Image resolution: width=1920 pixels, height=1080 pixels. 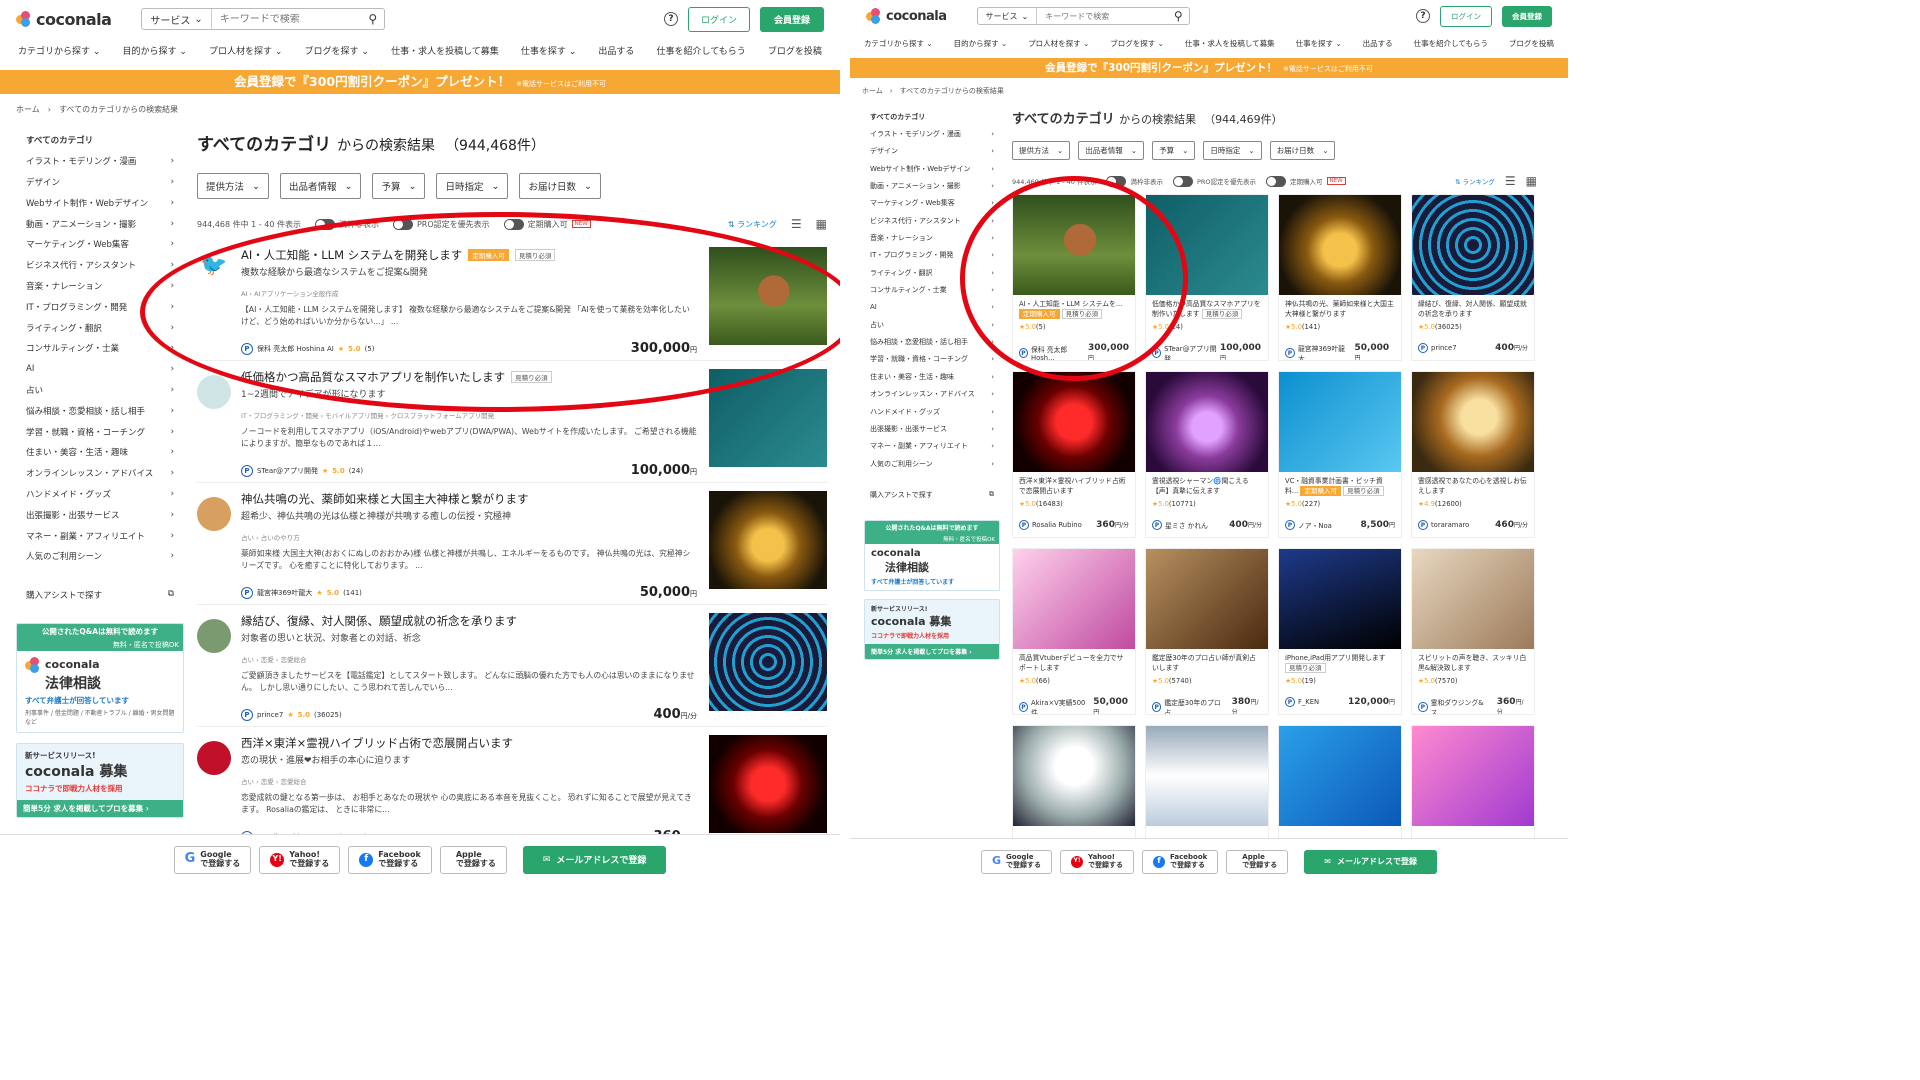 I want to click on item-title: 縁結び、復縁、対人関係、願望成就の祈念を承ります, so click(x=379, y=621).